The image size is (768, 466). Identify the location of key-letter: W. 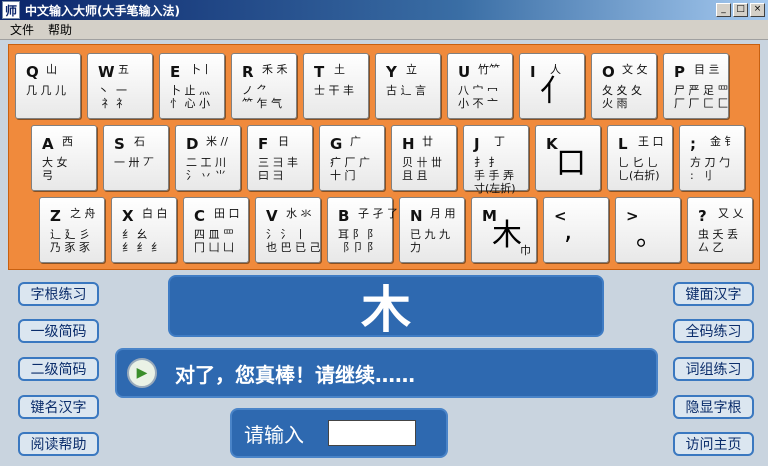
(106, 72).